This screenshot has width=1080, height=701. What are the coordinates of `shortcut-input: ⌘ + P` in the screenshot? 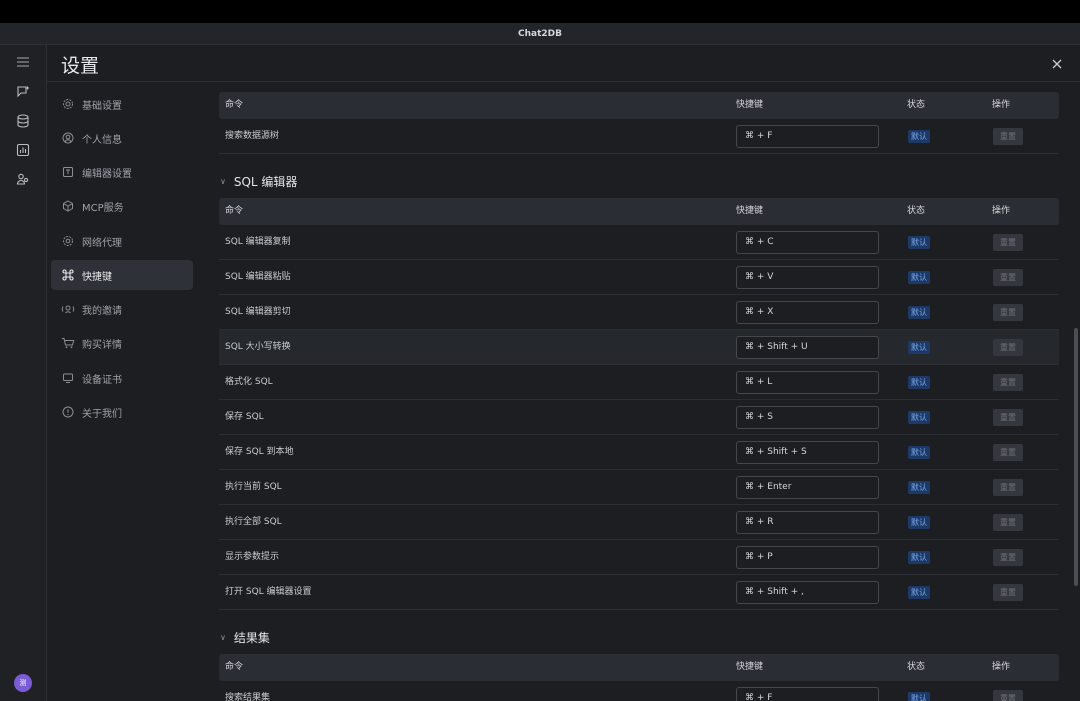 It's located at (807, 557).